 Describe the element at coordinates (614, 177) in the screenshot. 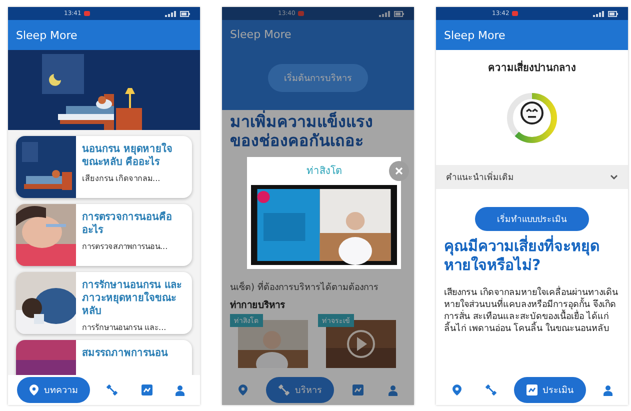

I see `chevron-icon` at that location.